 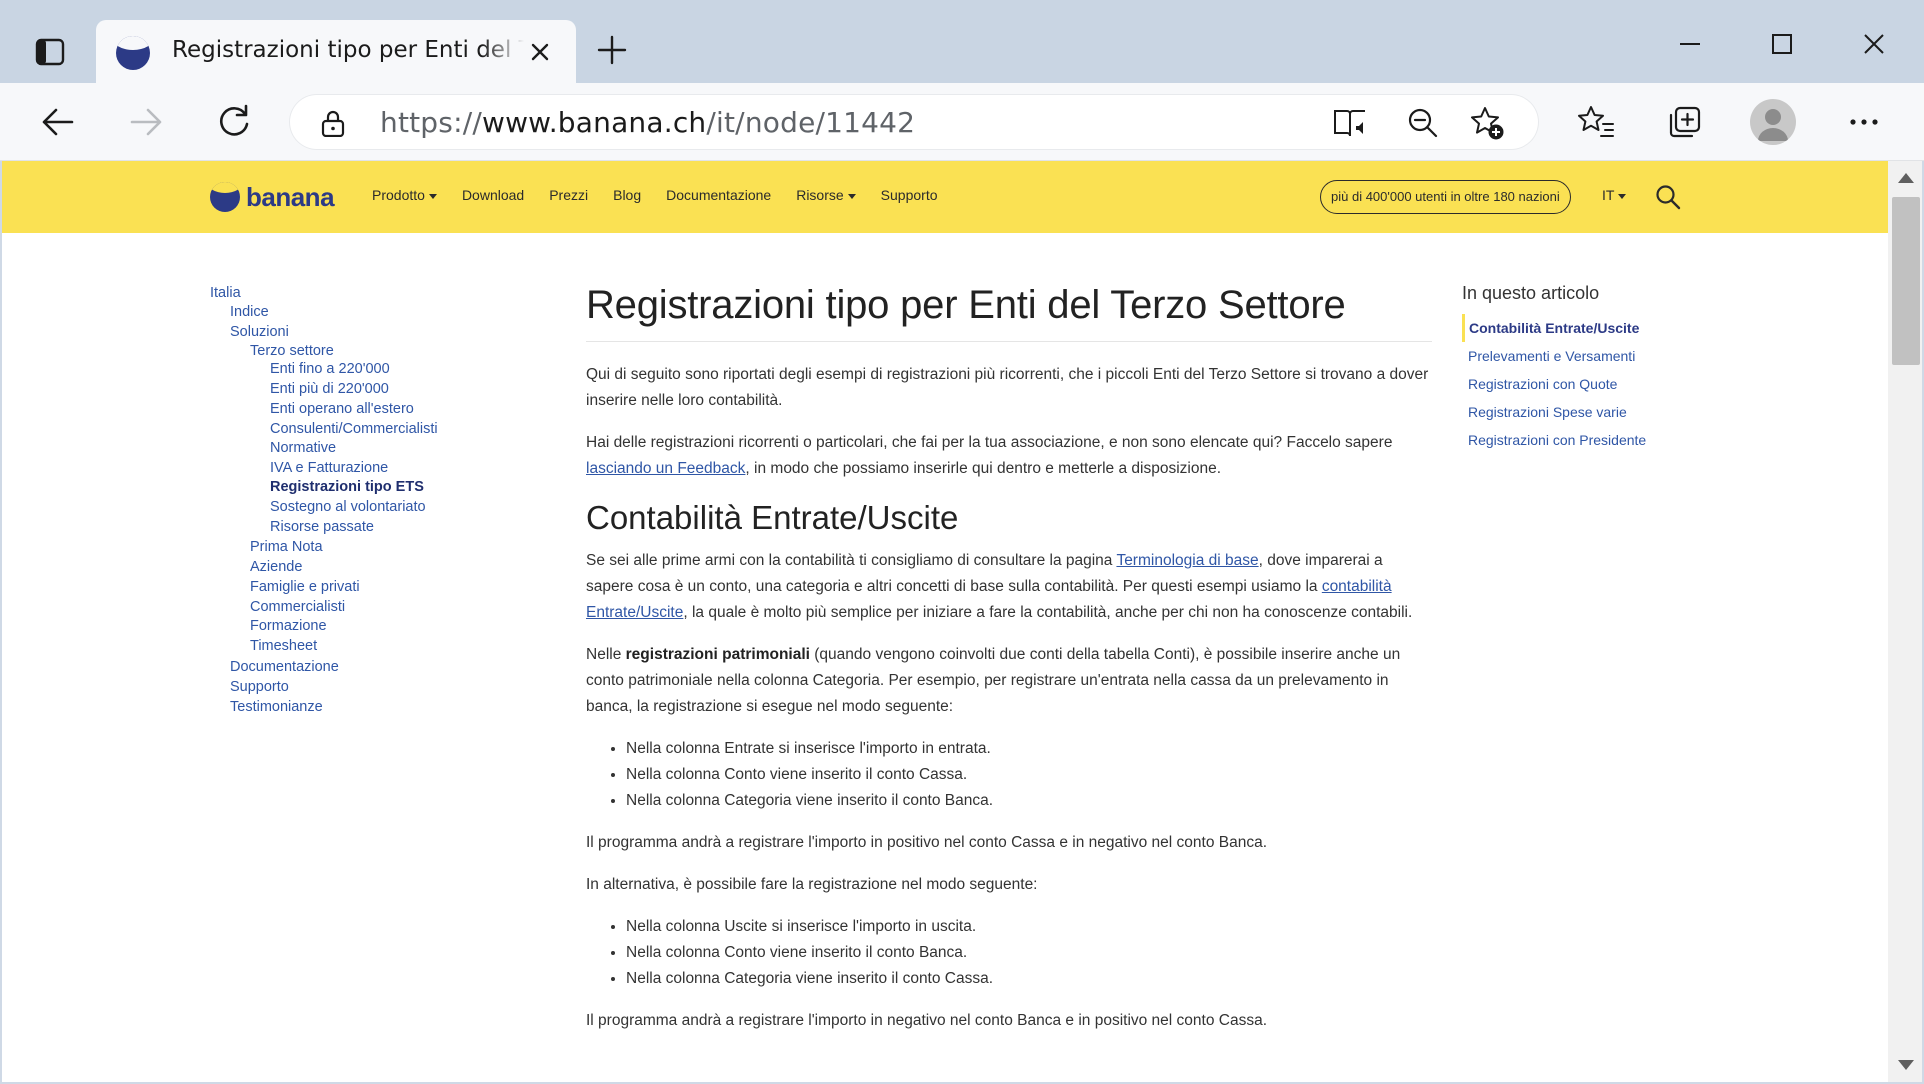 What do you see at coordinates (333, 123) in the screenshot?
I see `lock-icon` at bounding box center [333, 123].